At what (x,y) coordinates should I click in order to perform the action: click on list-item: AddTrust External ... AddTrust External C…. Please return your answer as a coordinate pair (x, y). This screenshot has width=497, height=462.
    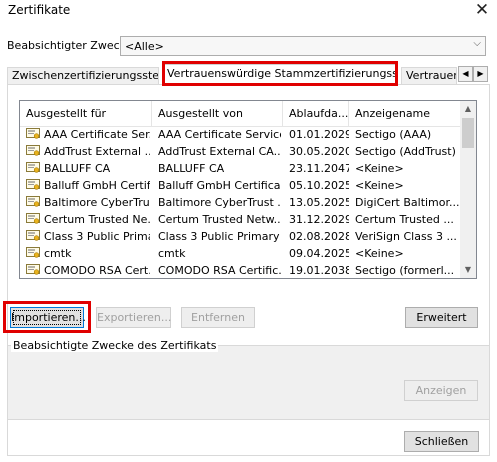
    Looking at the image, I should click on (240, 151).